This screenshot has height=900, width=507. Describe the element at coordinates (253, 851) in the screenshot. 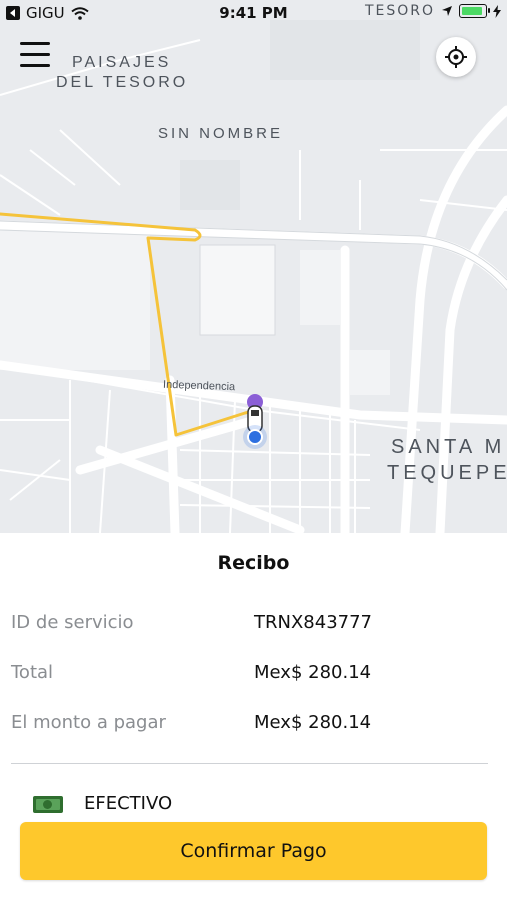

I see `confirm-payment-button: Confirmar Pago` at that location.